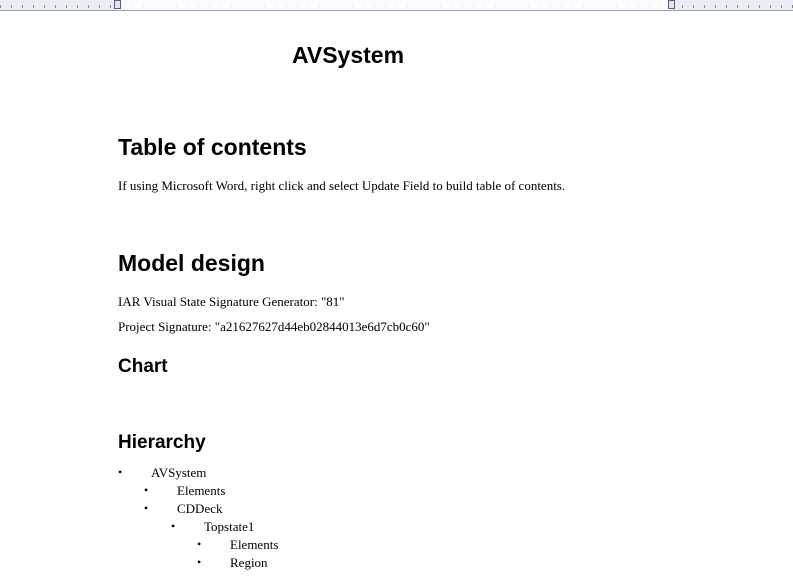 The height and width of the screenshot is (584, 793). What do you see at coordinates (200, 508) in the screenshot?
I see `list-item-label: CDDeck` at bounding box center [200, 508].